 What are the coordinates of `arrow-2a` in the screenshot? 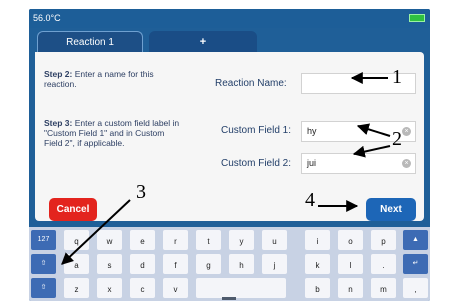 It's located at (373, 130).